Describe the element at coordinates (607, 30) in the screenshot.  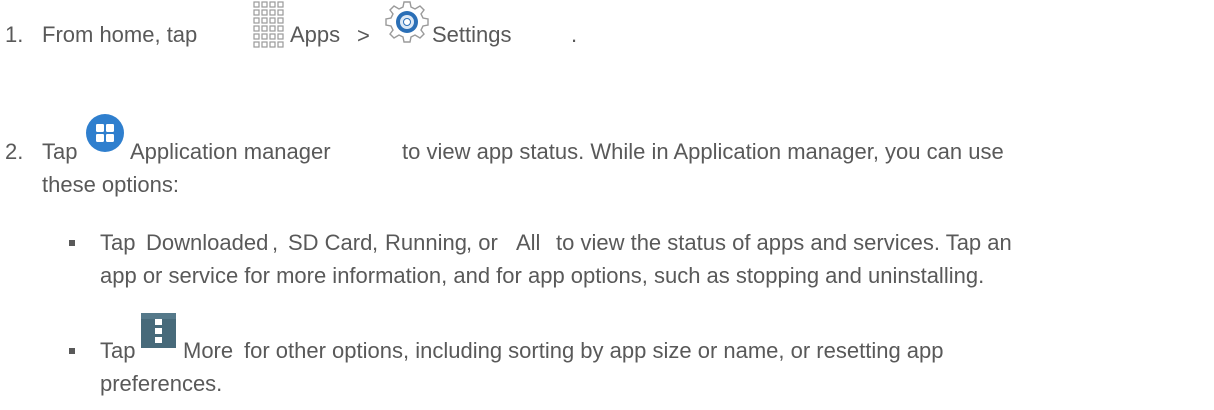
I see `step-1: 1. From home, tap Apps > Settings .` at that location.